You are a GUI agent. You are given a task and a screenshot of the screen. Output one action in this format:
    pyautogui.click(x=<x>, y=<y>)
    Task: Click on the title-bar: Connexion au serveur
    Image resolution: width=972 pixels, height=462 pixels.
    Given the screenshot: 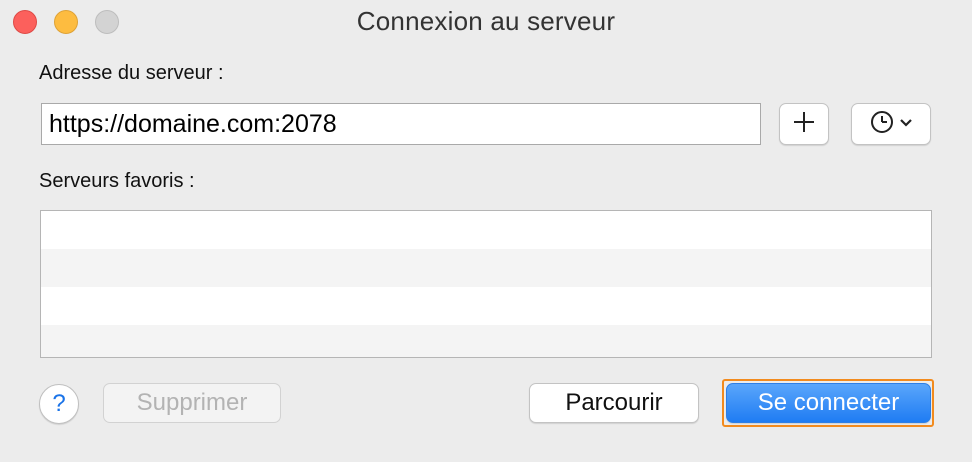 What is the action you would take?
    pyautogui.click(x=486, y=22)
    